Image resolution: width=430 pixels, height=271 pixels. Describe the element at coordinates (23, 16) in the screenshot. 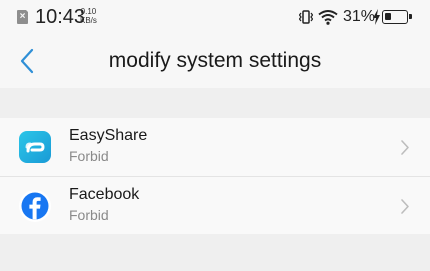

I see `no-sim-icon` at that location.